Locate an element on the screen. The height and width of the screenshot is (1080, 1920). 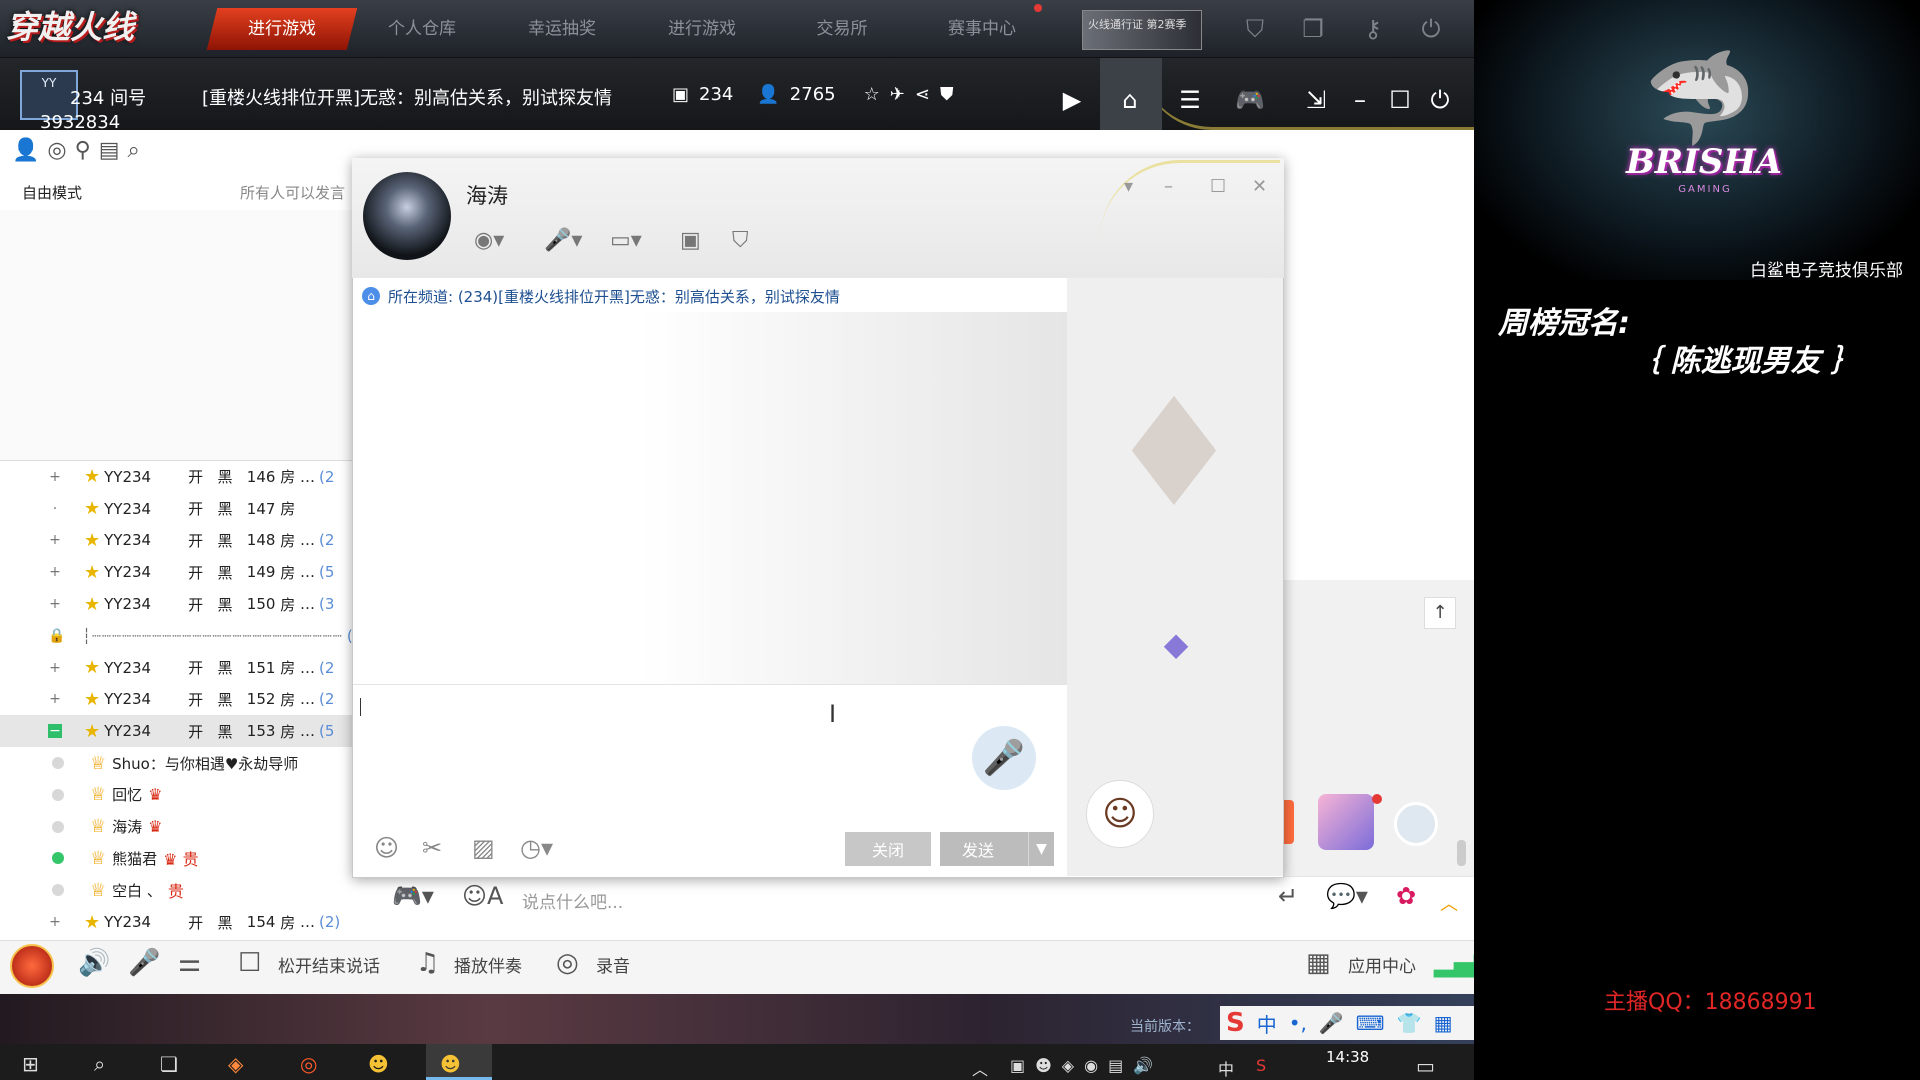
voice-input-button: 🎤 is located at coordinates (1004, 758).